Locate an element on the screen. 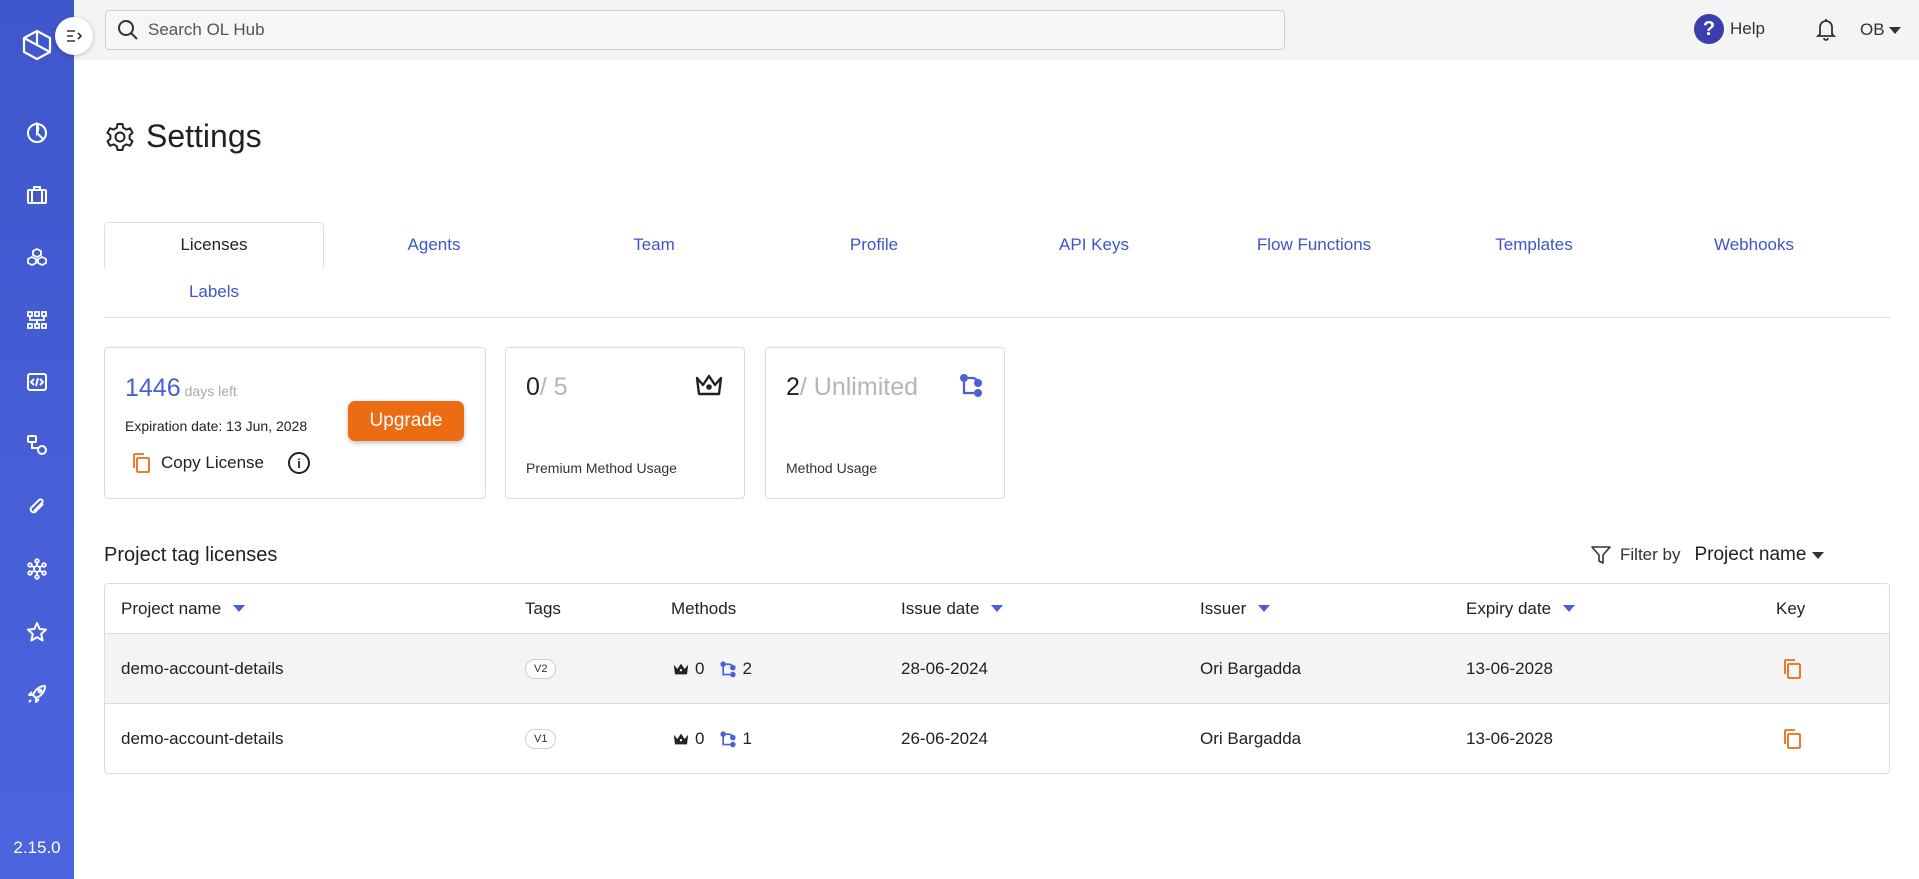 The height and width of the screenshot is (879, 1919). sidebar-item-modules is located at coordinates (37, 258).